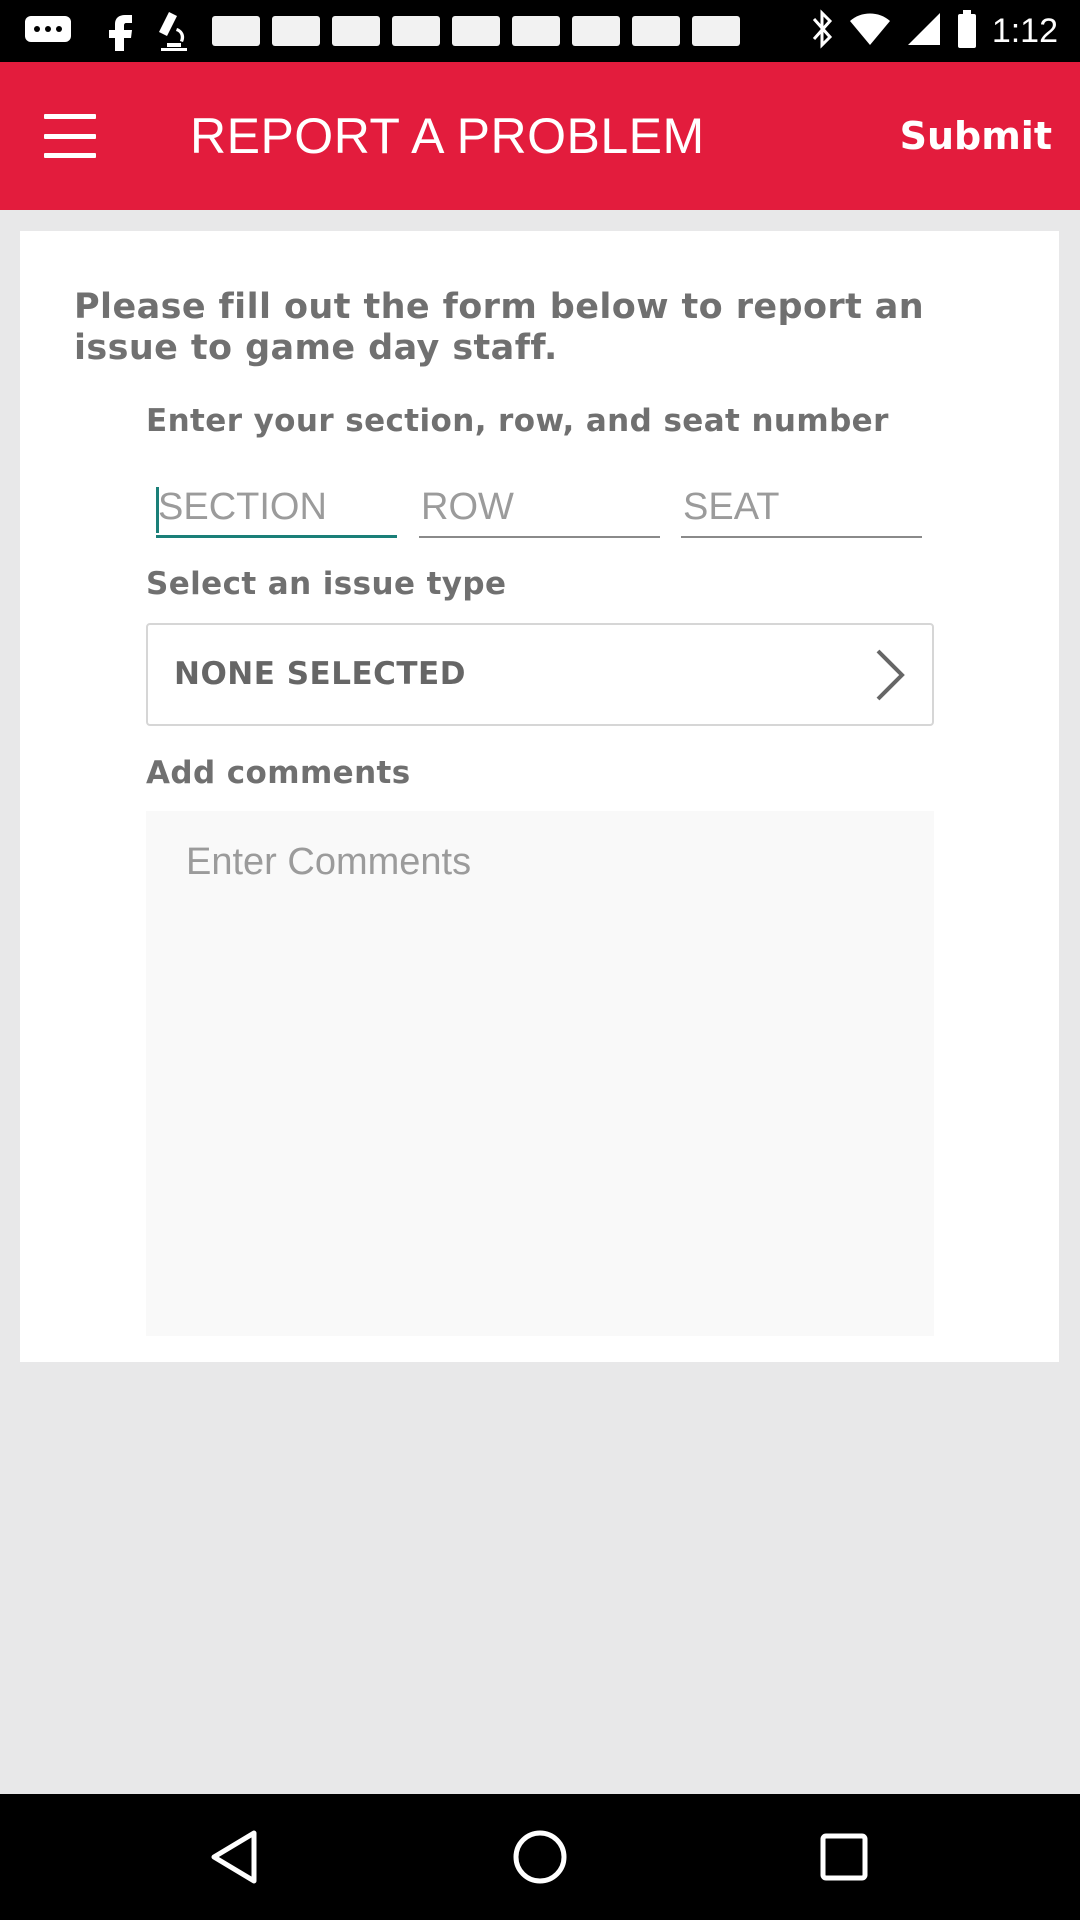 The width and height of the screenshot is (1080, 1920). What do you see at coordinates (517, 421) in the screenshot?
I see `seat-location-label: Enter your section, row, and seat number` at bounding box center [517, 421].